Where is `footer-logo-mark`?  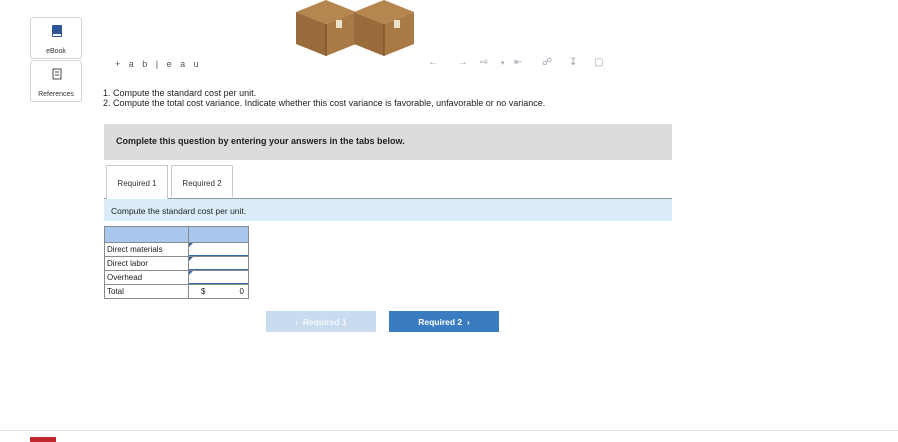
footer-logo-mark is located at coordinates (43, 439).